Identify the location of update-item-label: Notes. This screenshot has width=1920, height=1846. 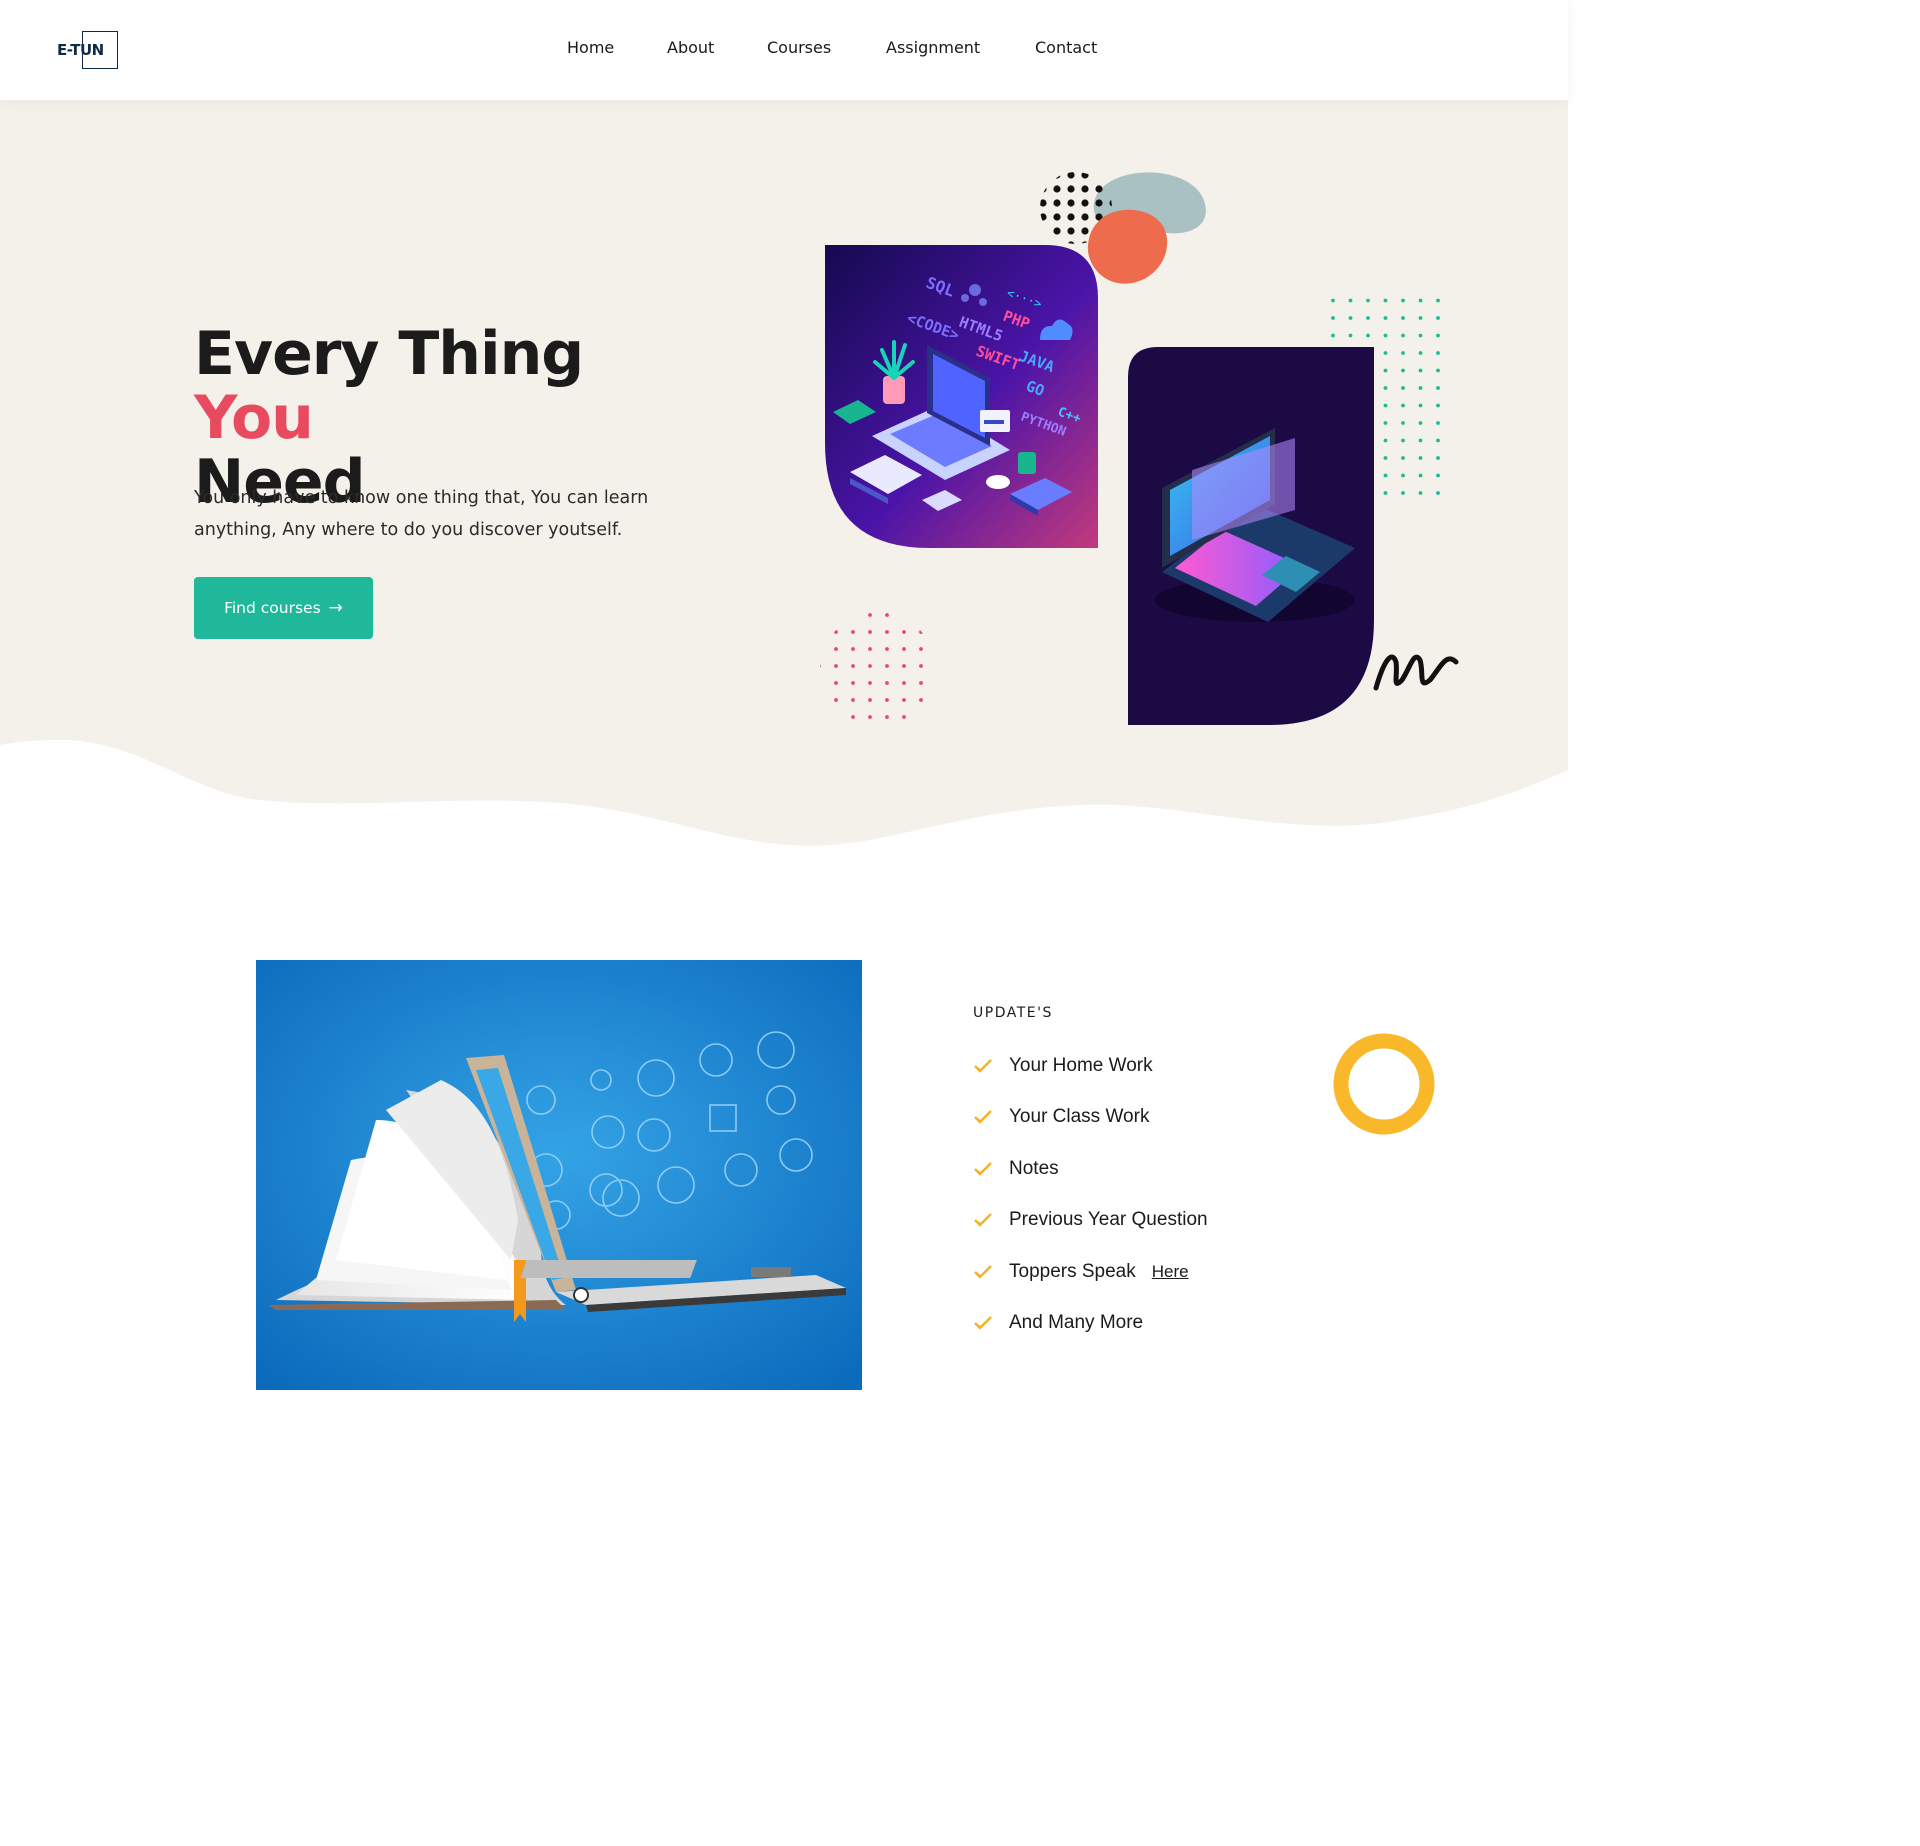
(1034, 1168).